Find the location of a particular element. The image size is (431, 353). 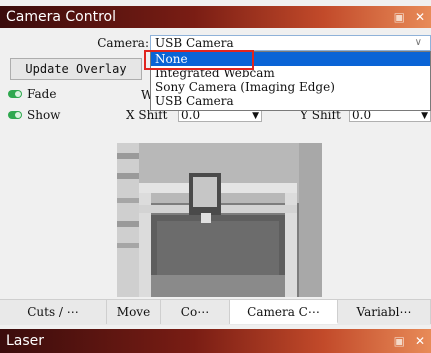

fade-toggle-row: Fade is located at coordinates (32, 94).